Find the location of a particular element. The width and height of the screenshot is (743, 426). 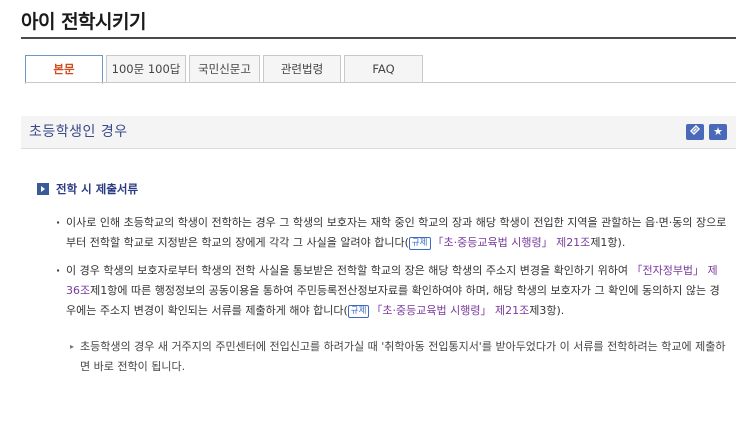

paragraph-2-end: 제3항). is located at coordinates (547, 310).